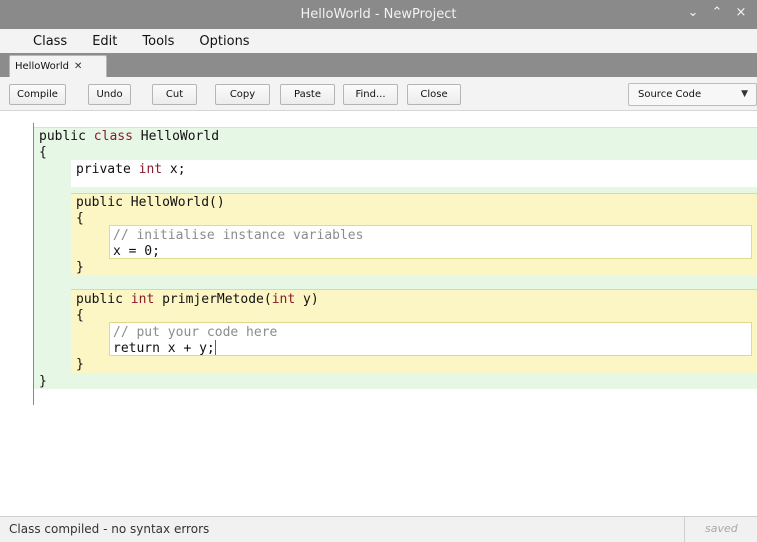 The width and height of the screenshot is (757, 542). Describe the element at coordinates (378, 529) in the screenshot. I see `status-bar: Class compiled - no syntax errors saved` at that location.